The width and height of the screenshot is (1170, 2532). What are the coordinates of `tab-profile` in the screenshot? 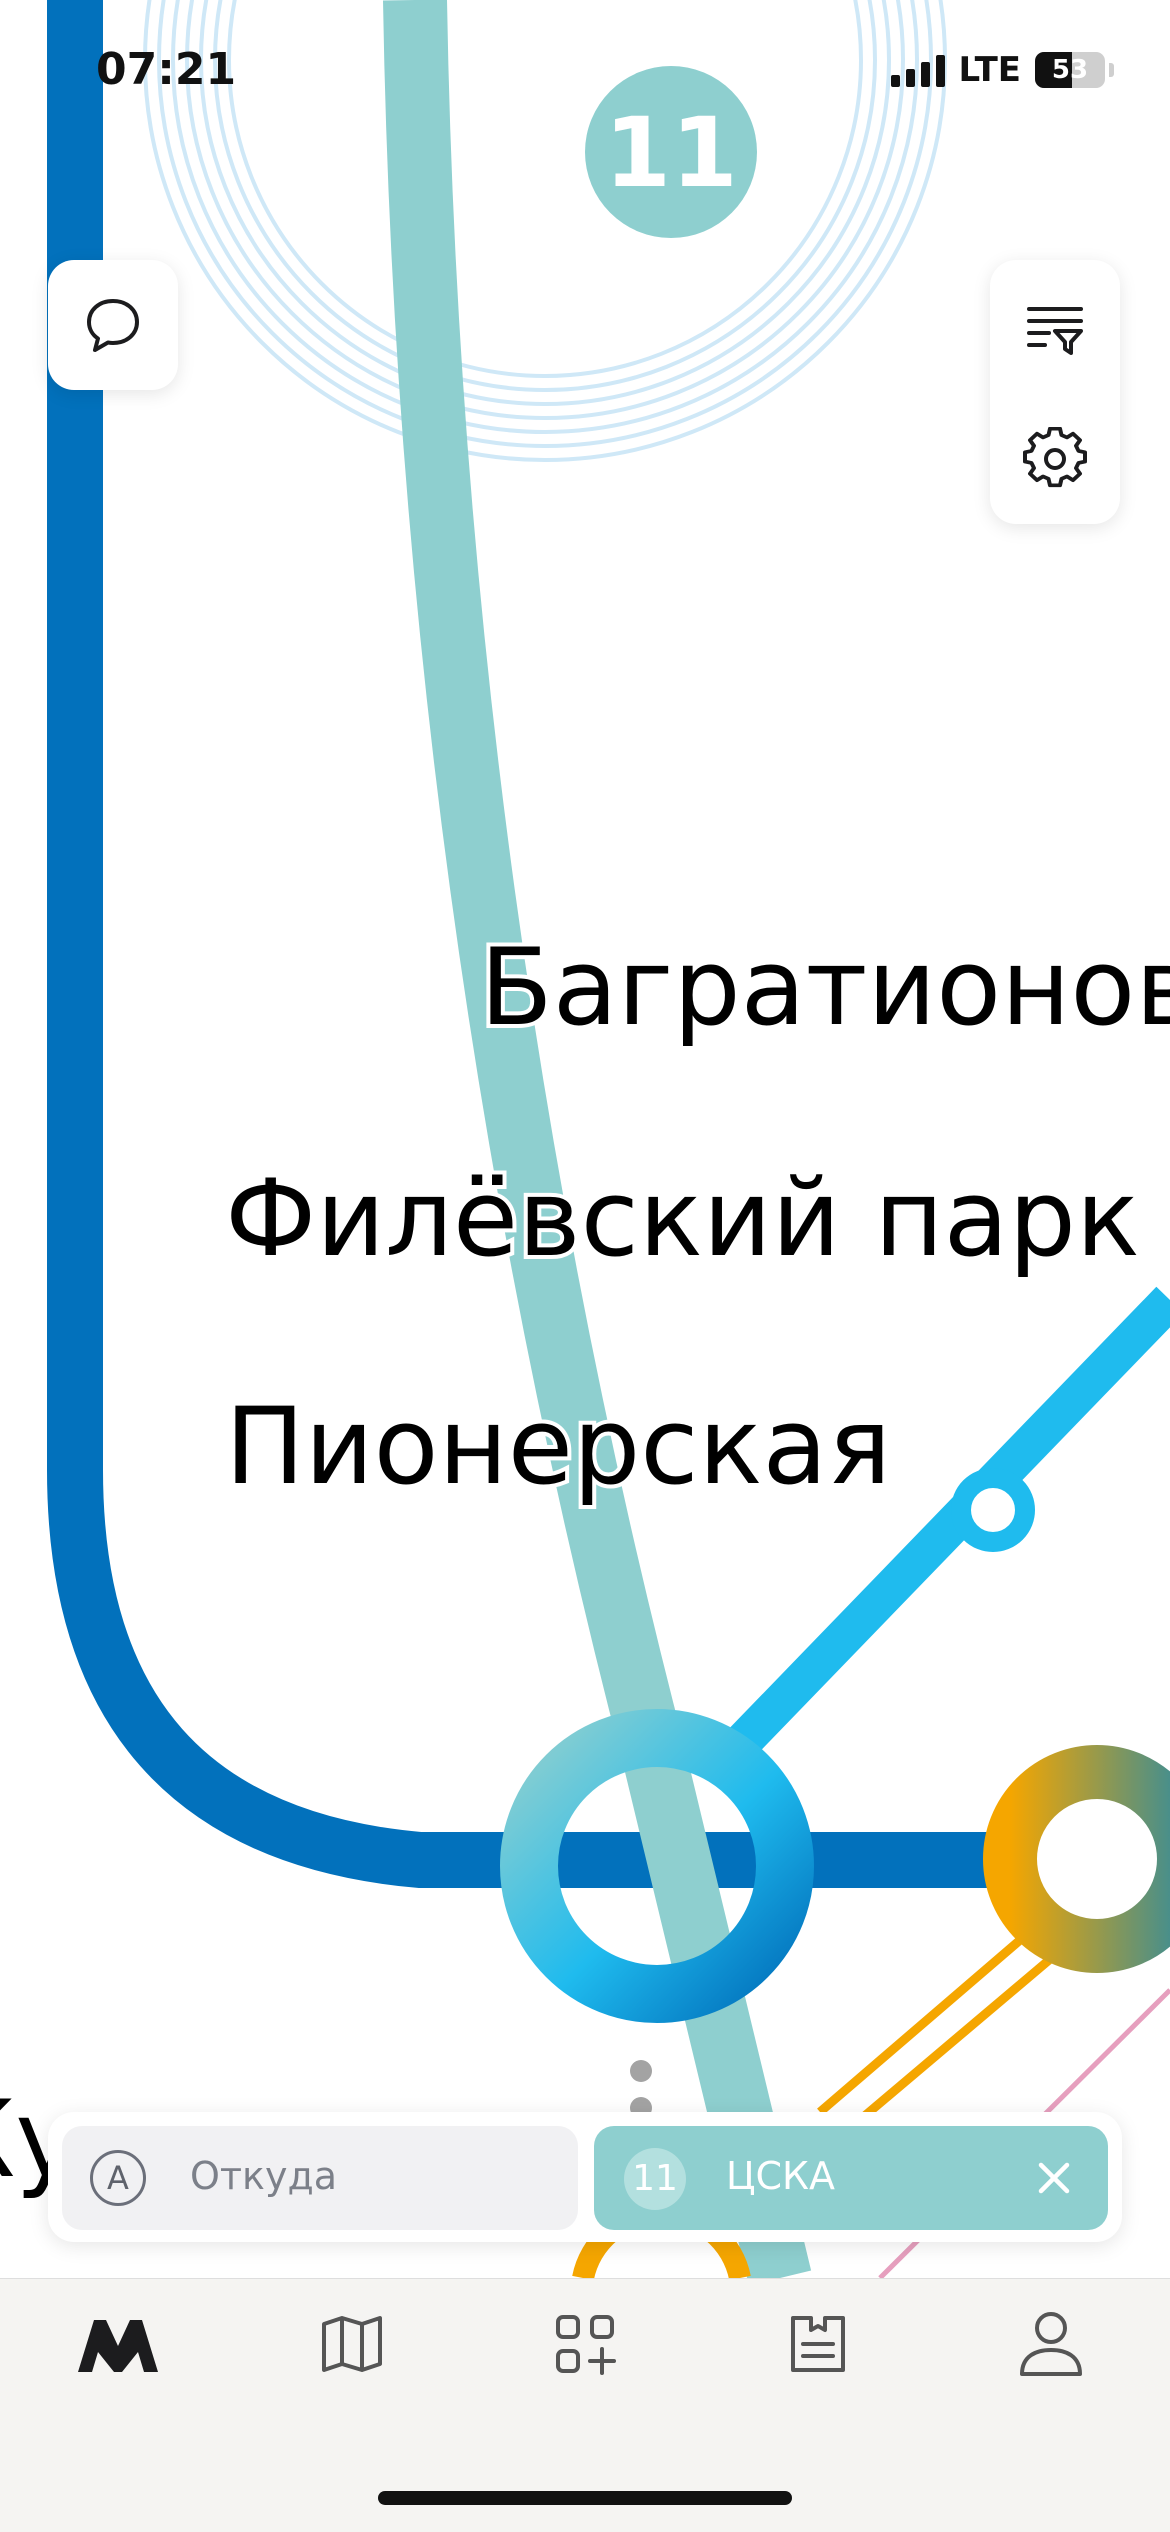 It's located at (1051, 2344).